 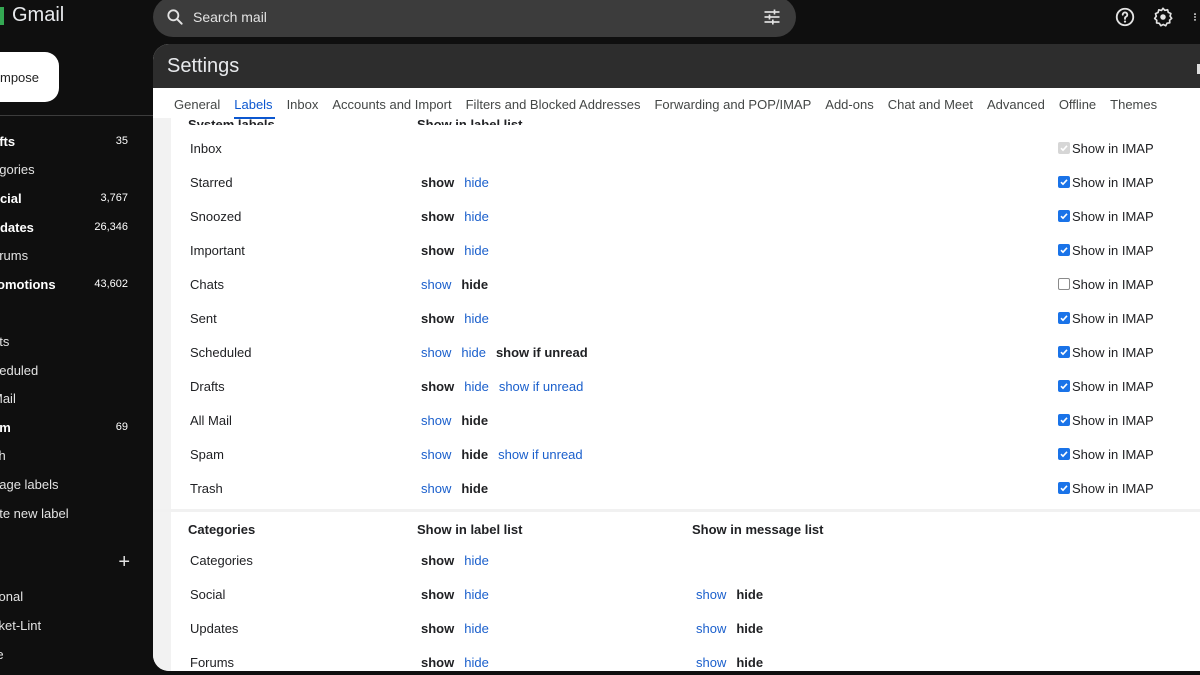 I want to click on sidebar-item: romotions 43,602, so click(x=70, y=284).